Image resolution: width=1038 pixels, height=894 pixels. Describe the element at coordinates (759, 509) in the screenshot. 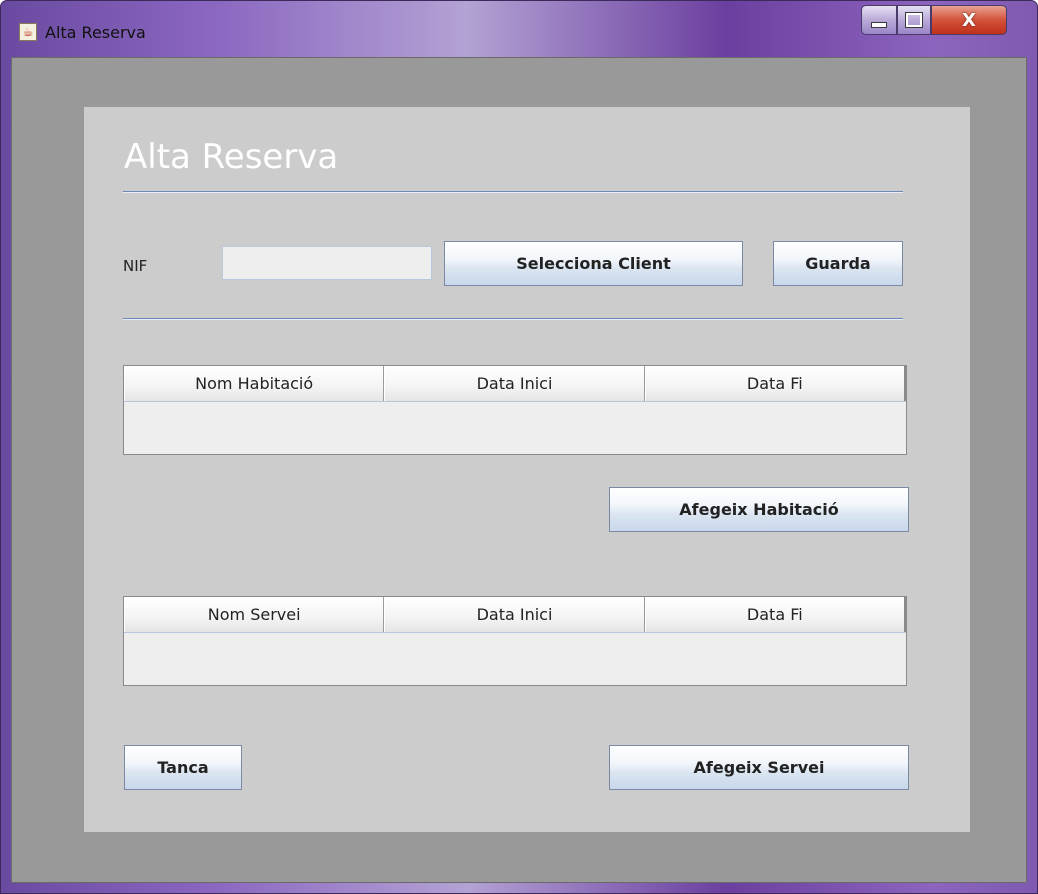

I see `add-room-button: Afegeix Habitació` at that location.